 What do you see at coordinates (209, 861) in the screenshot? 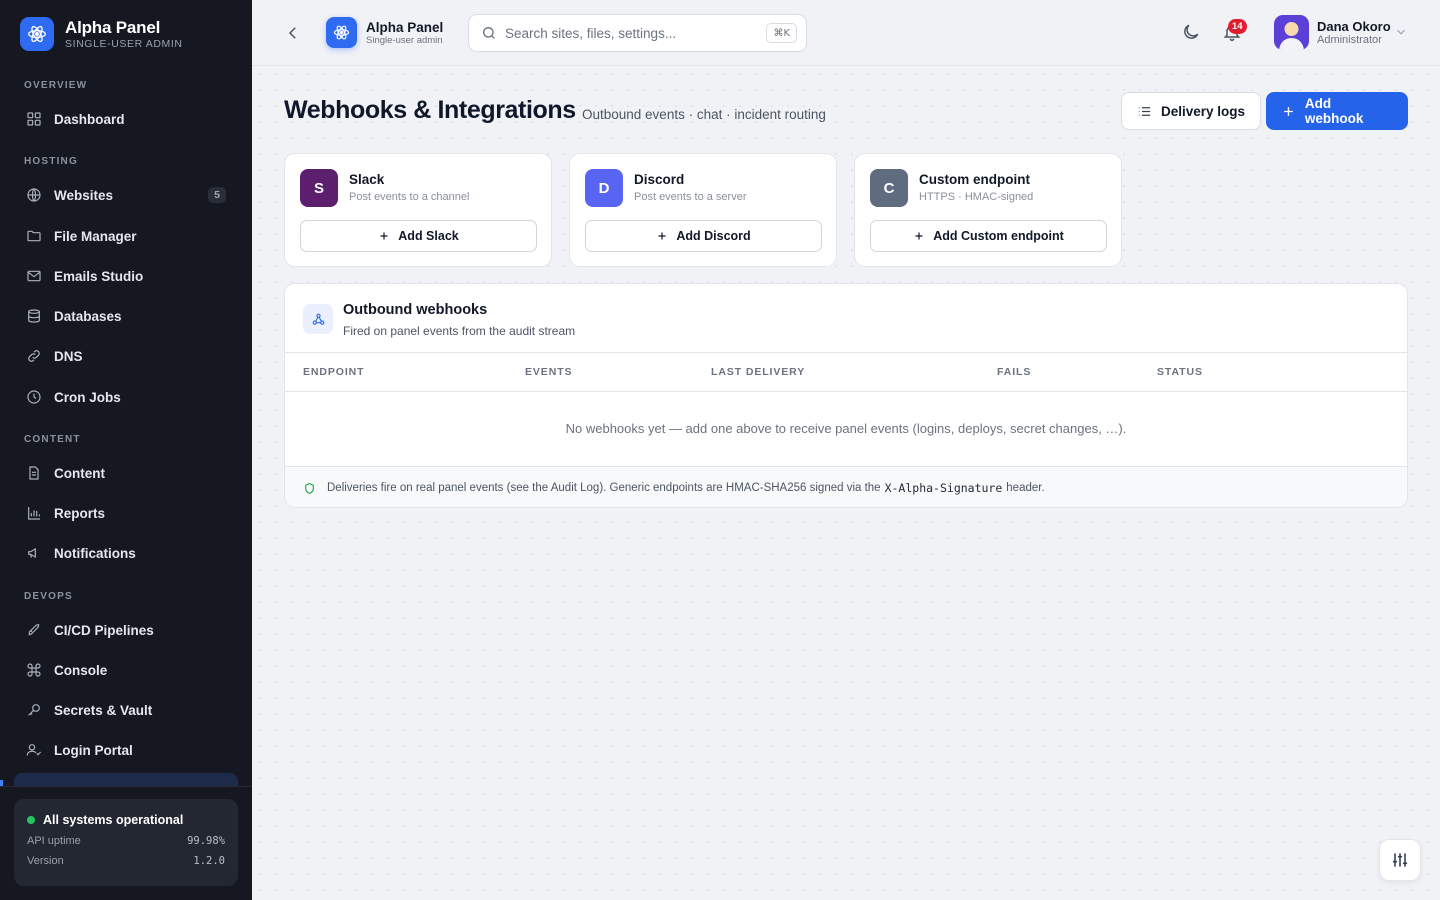
I see `status-row-value: 1.2.0` at bounding box center [209, 861].